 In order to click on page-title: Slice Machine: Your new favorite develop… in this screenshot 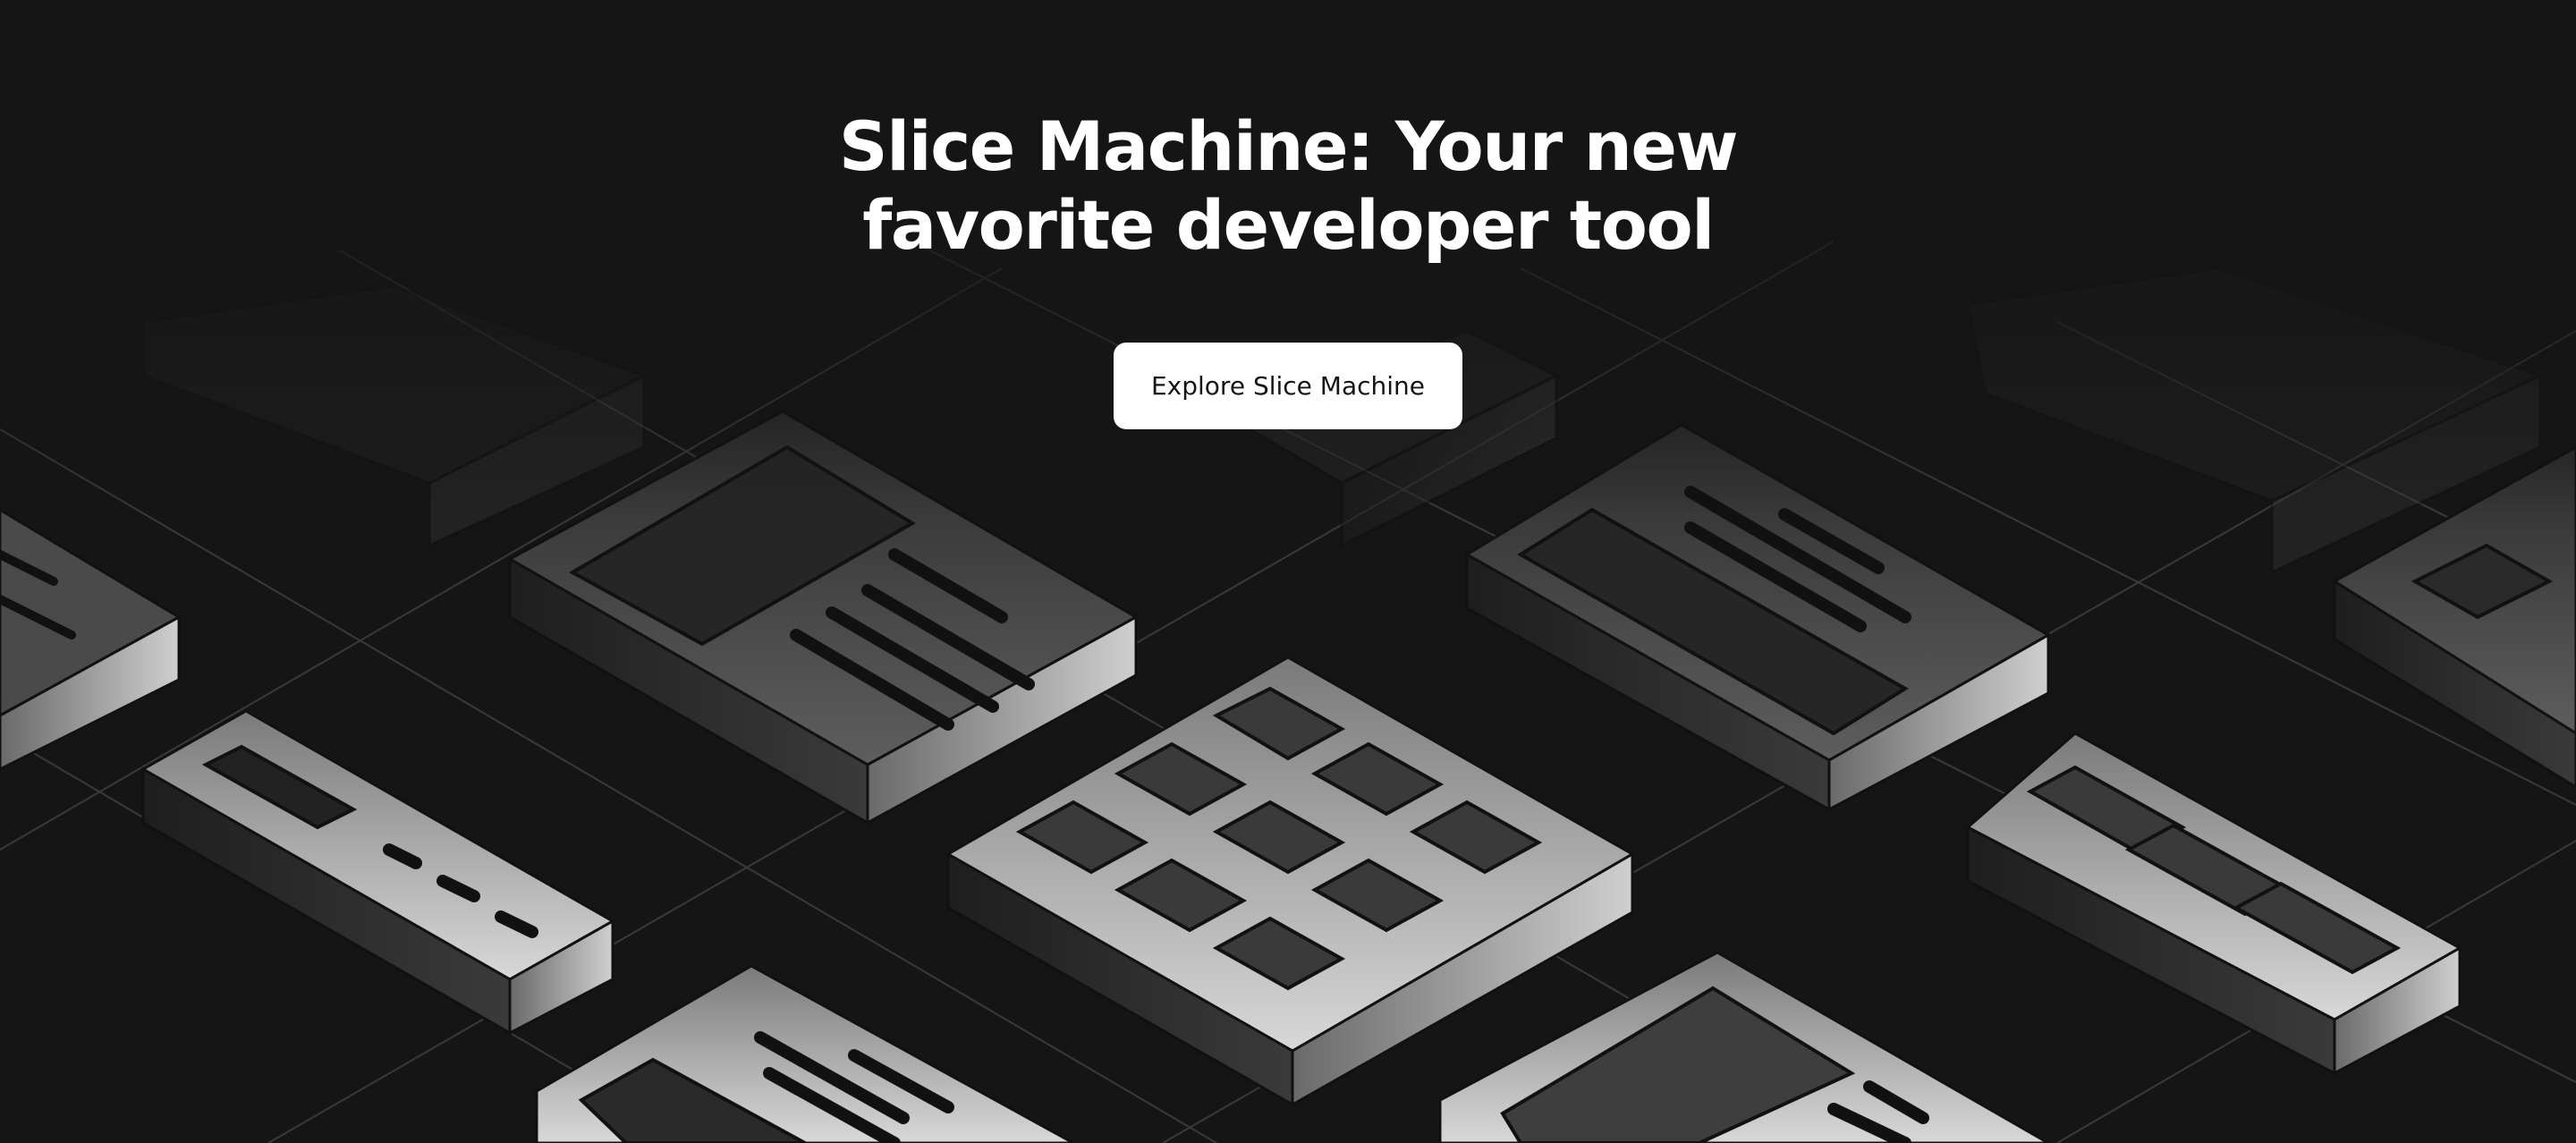, I will do `click(1288, 186)`.